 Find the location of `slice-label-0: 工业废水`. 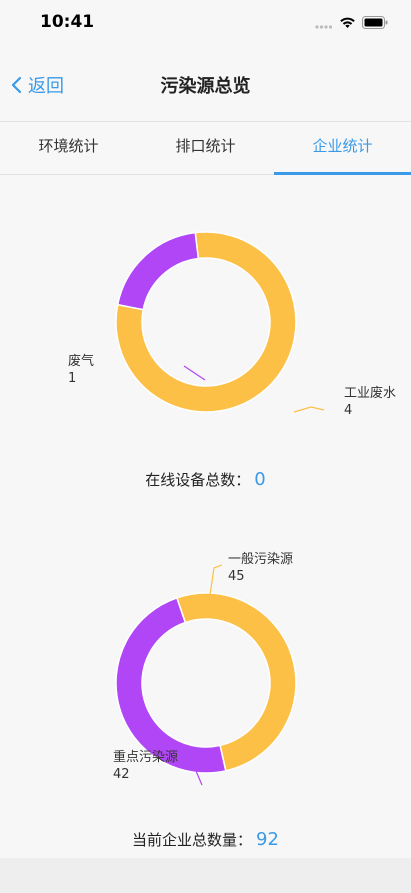

slice-label-0: 工业废水 is located at coordinates (370, 393).